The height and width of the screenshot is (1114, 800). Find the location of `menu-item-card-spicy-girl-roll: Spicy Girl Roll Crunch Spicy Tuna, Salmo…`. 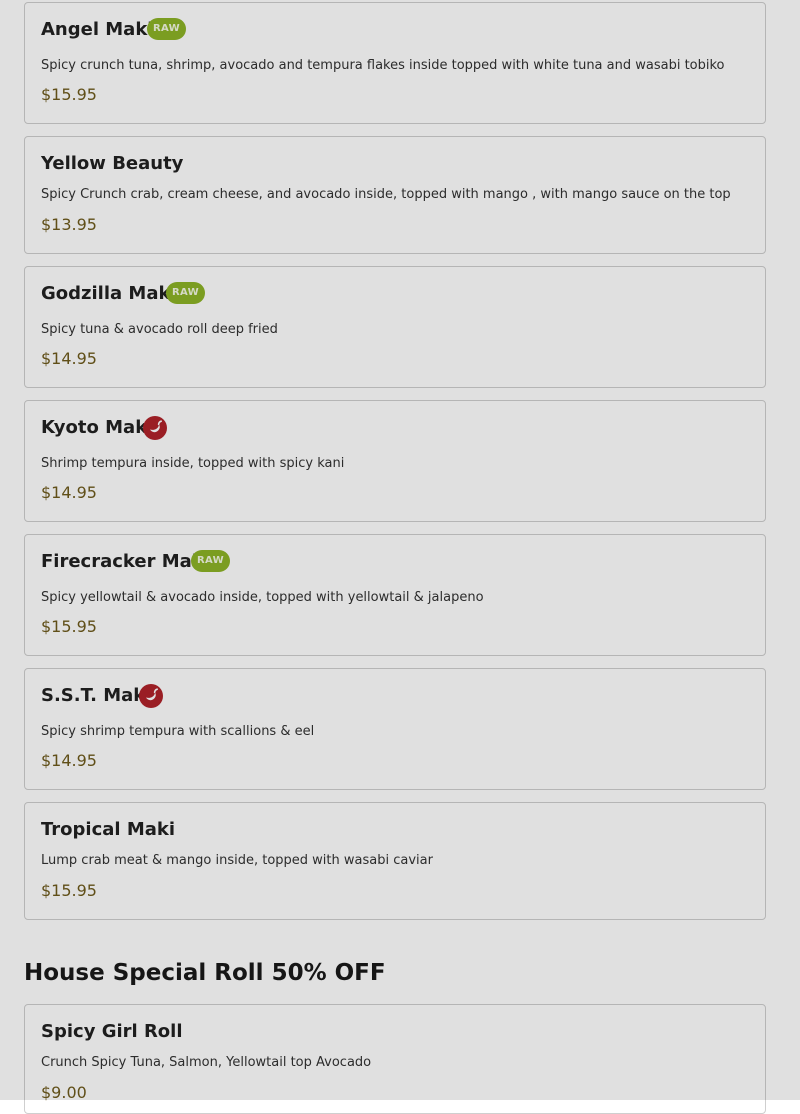

menu-item-card-spicy-girl-roll: Spicy Girl Roll Crunch Spicy Tuna, Salmo… is located at coordinates (395, 1059).